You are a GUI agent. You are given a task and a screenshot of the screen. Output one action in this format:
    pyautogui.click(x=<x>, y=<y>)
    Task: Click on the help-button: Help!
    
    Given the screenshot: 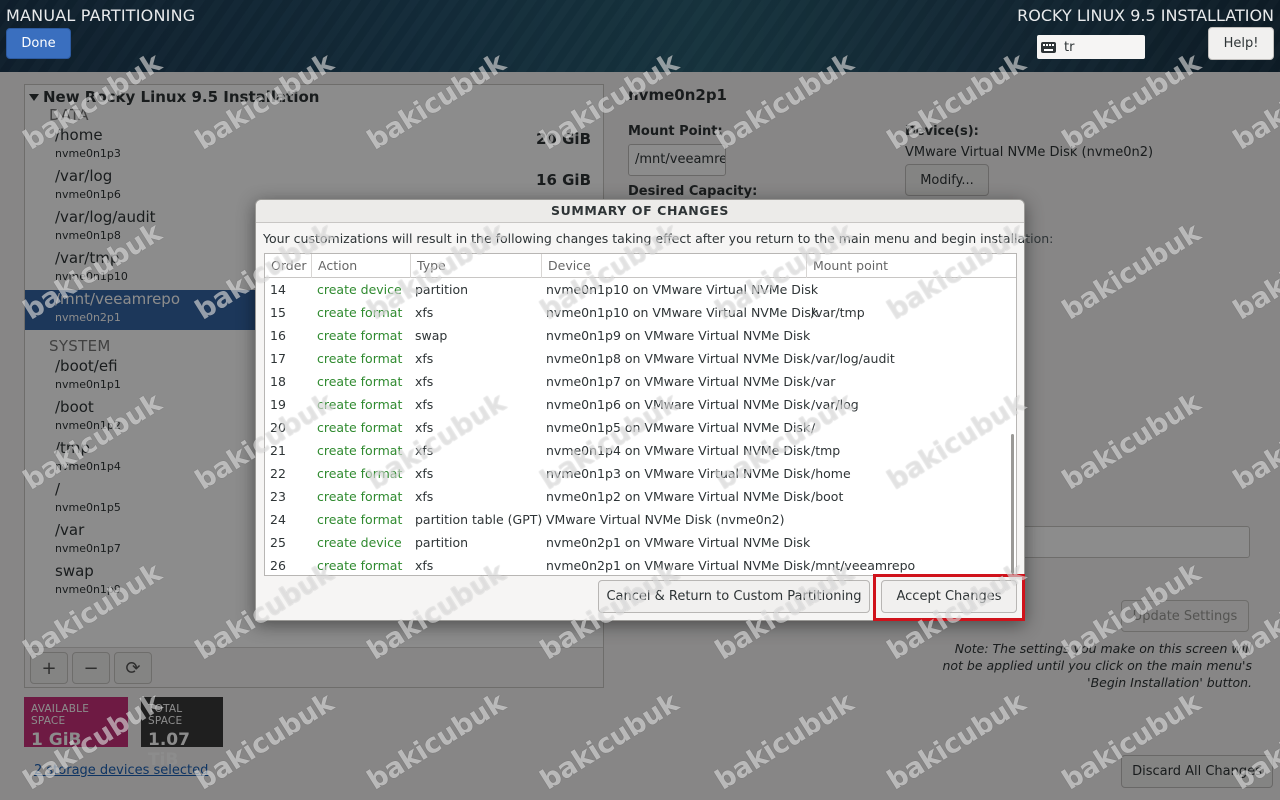 What is the action you would take?
    pyautogui.click(x=1241, y=43)
    